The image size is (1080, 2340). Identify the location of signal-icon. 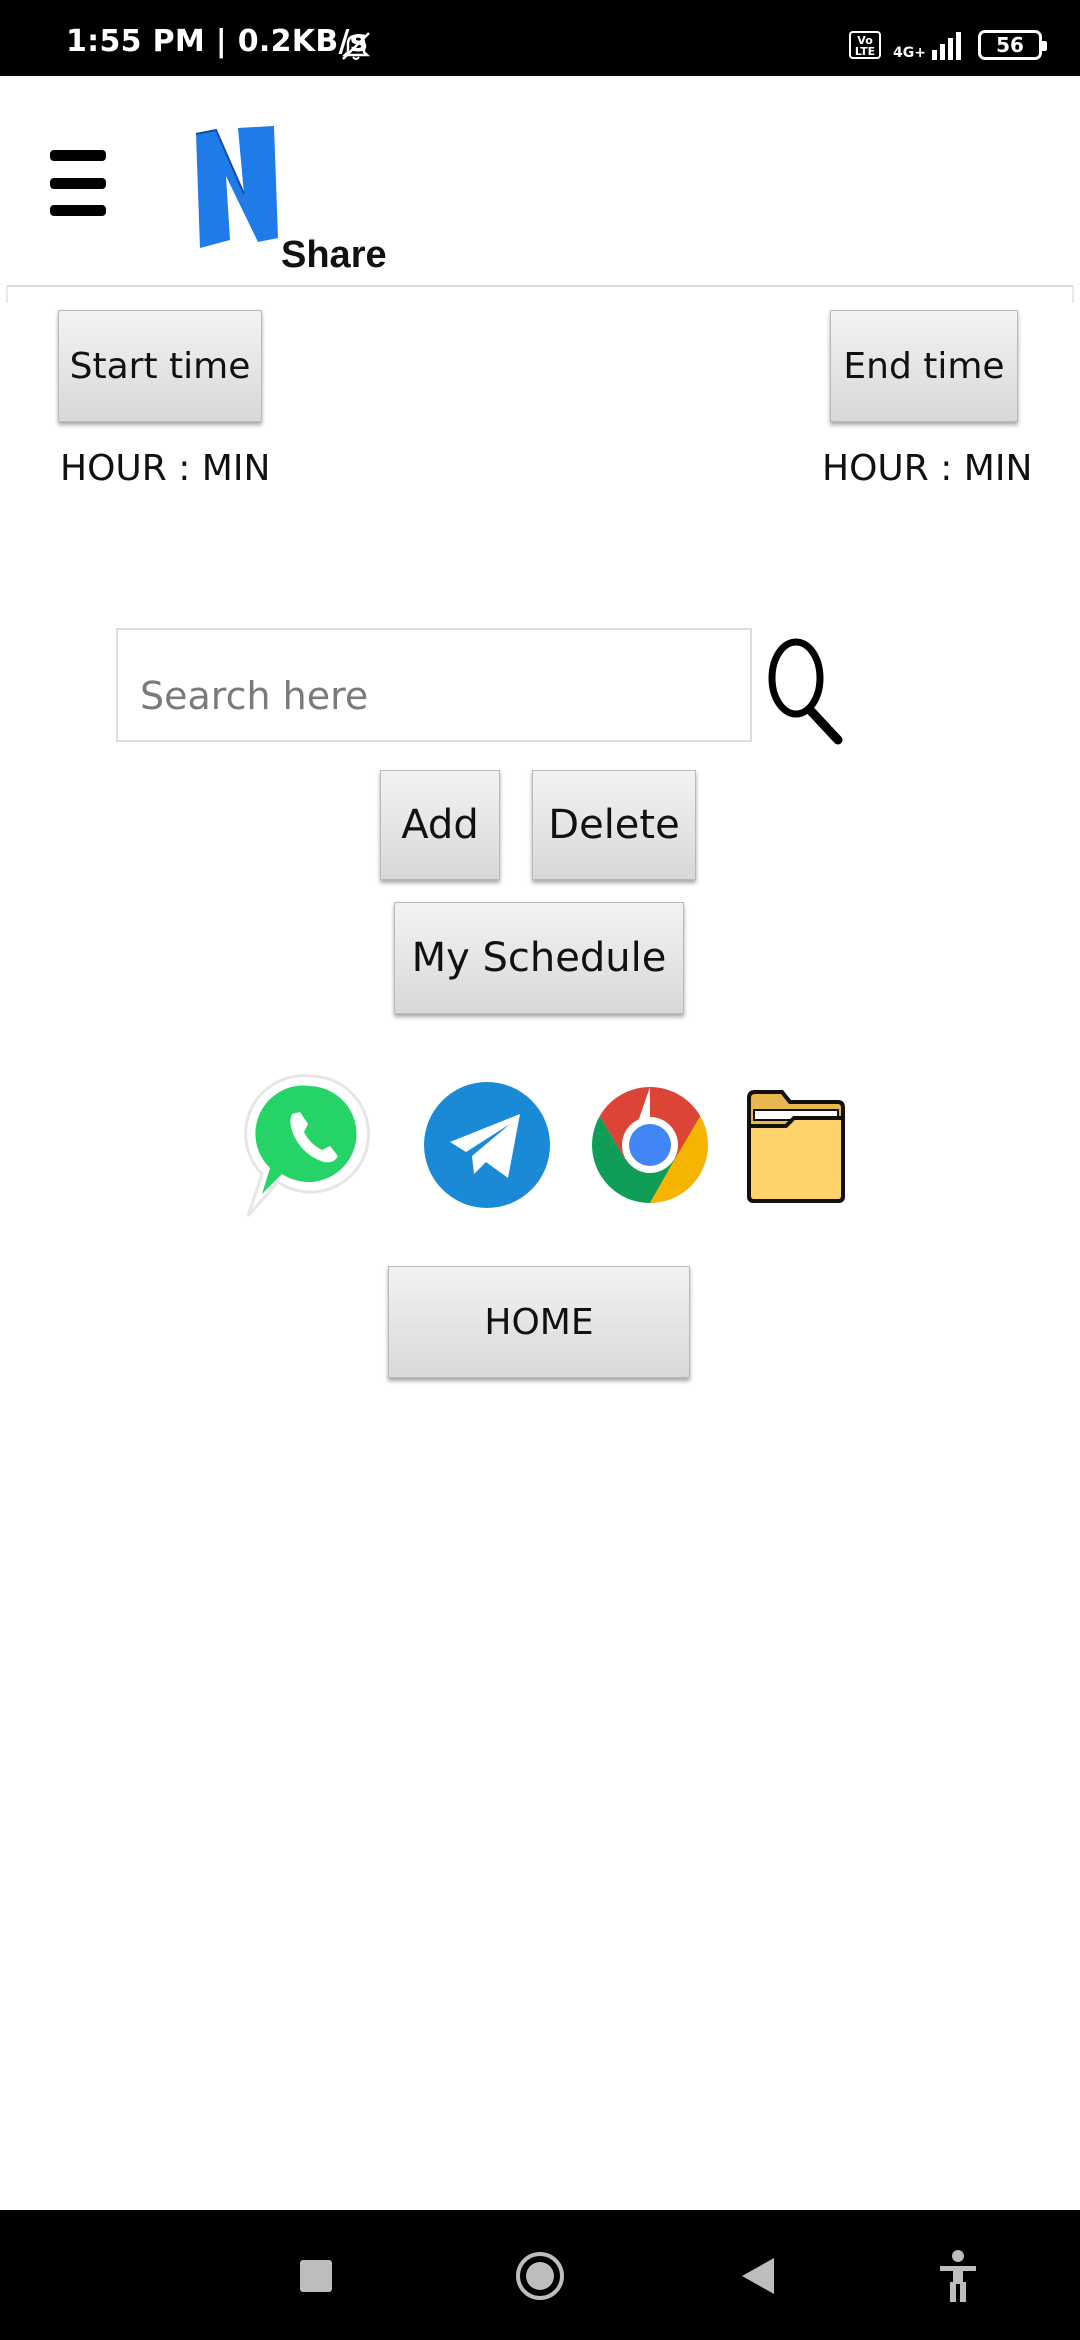
(946, 46).